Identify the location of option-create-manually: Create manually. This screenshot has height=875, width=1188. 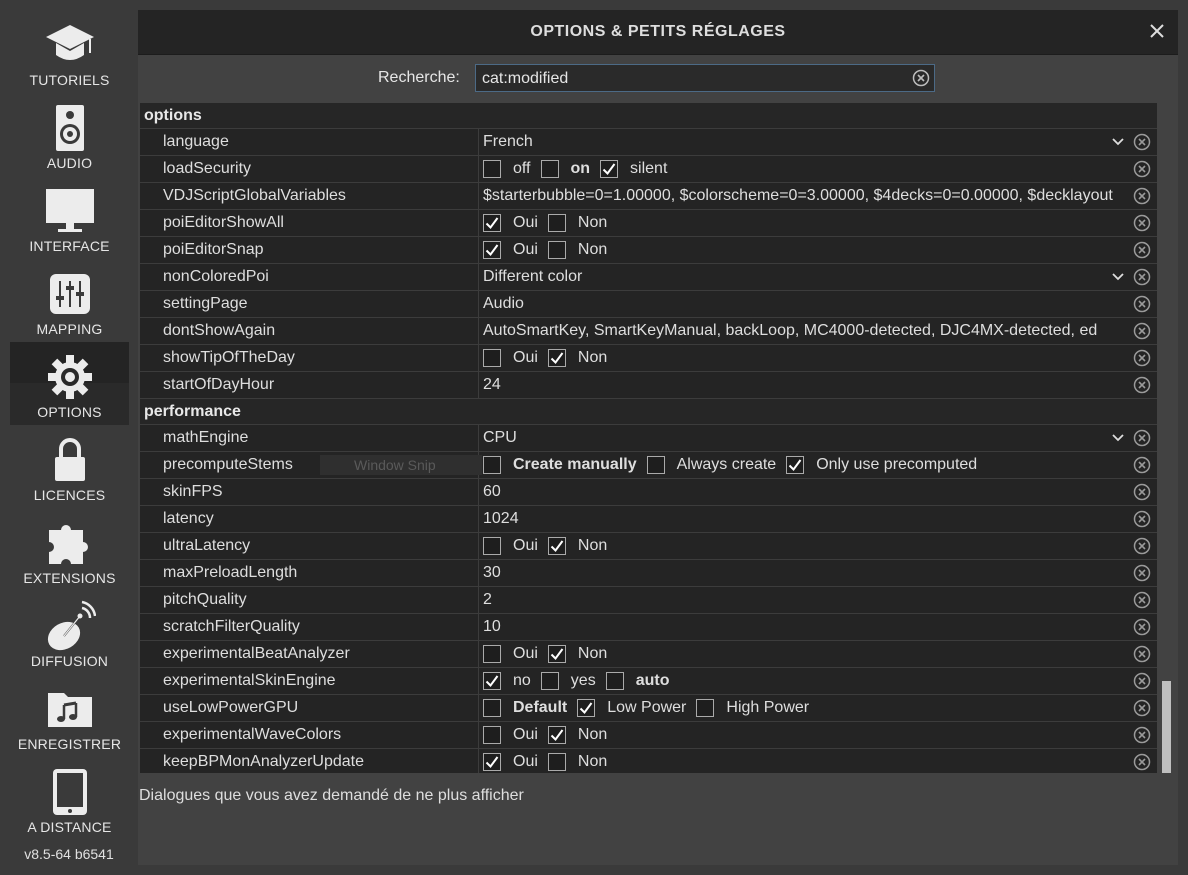
(560, 465).